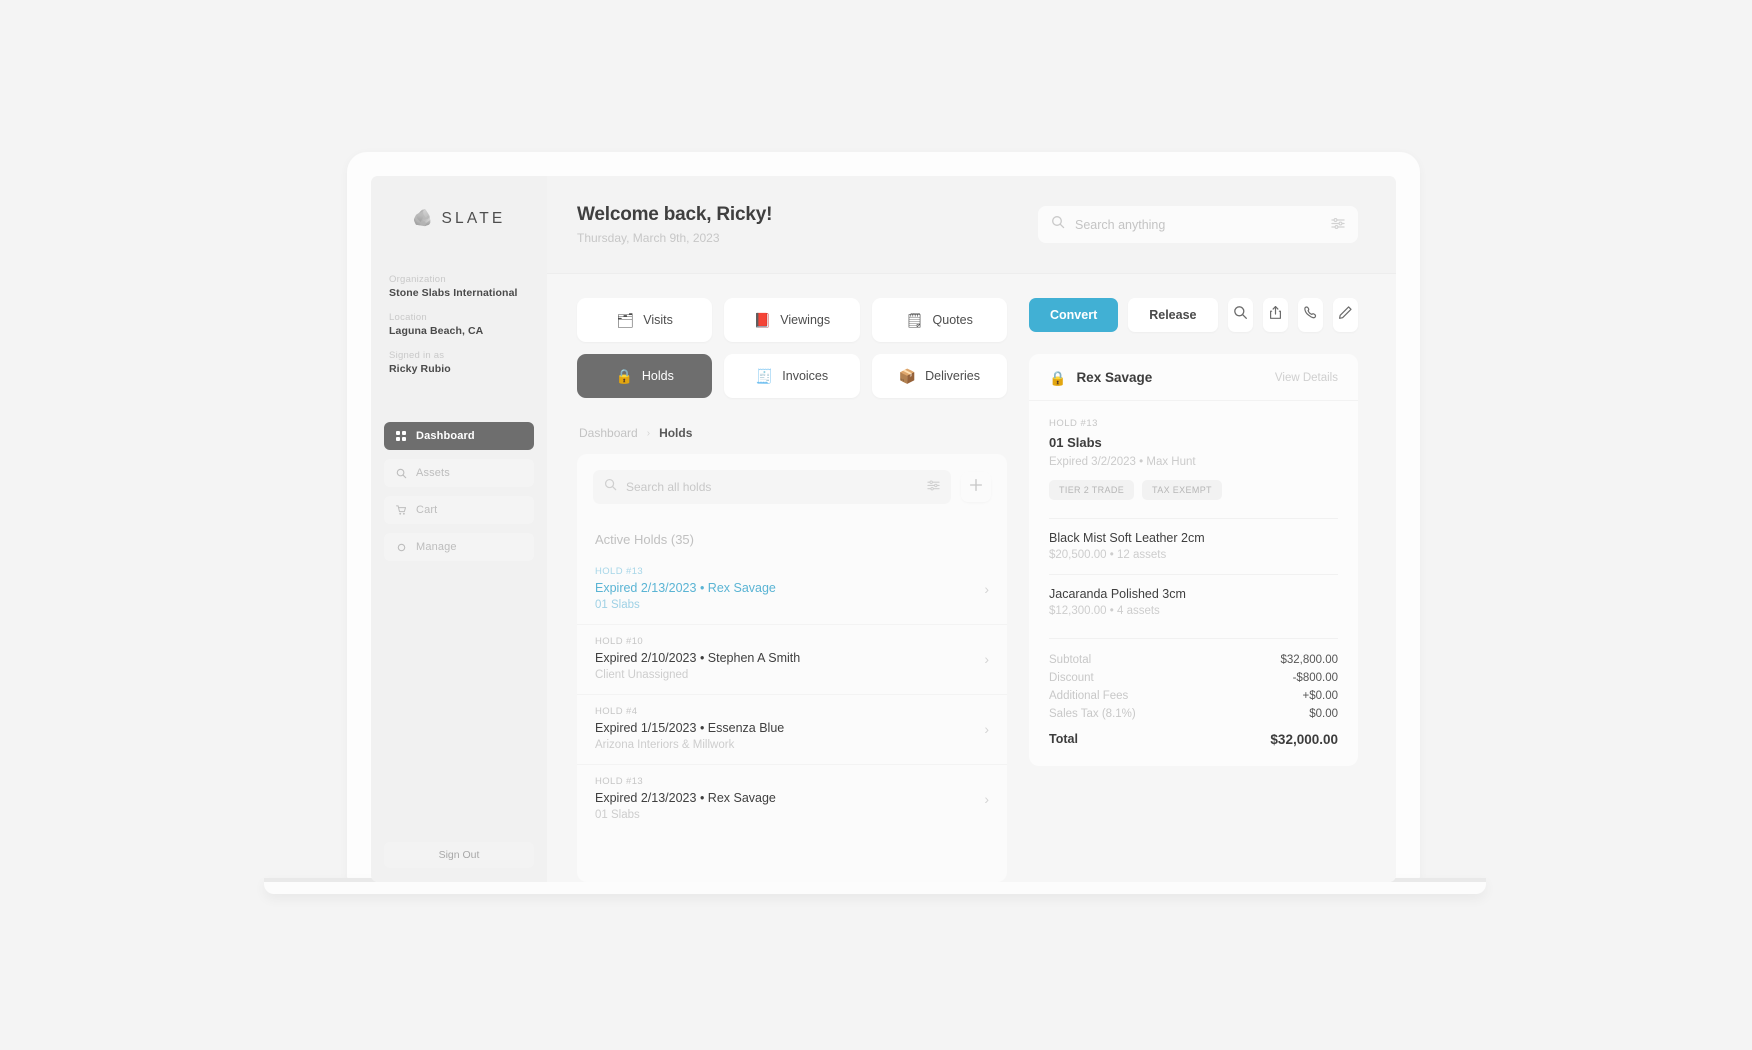 The height and width of the screenshot is (1050, 1752). What do you see at coordinates (1306, 378) in the screenshot?
I see `view-details-link: View Details` at bounding box center [1306, 378].